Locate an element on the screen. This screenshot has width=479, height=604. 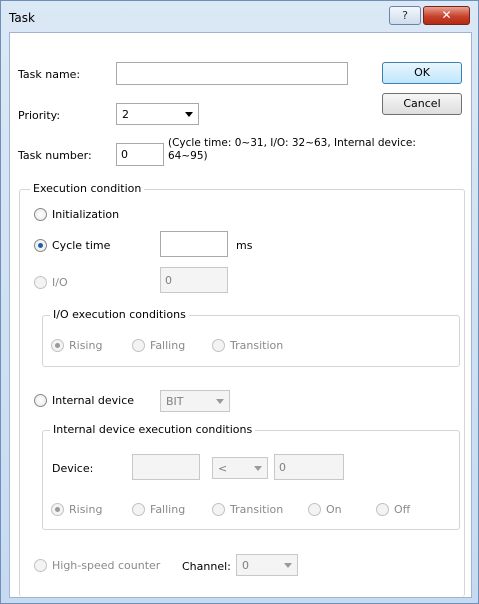
io-rising-label: Rising is located at coordinates (85, 345).